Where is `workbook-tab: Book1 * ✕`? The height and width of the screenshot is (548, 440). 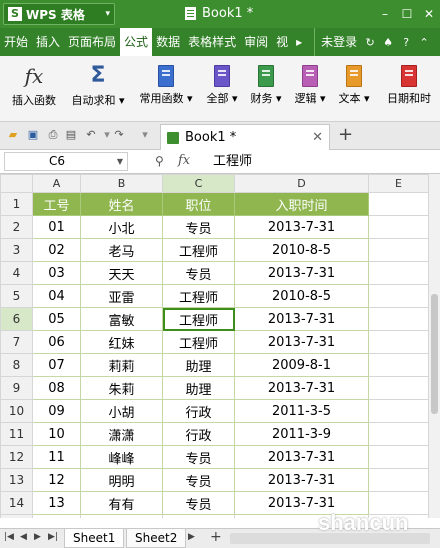 workbook-tab: Book1 * ✕ is located at coordinates (245, 137).